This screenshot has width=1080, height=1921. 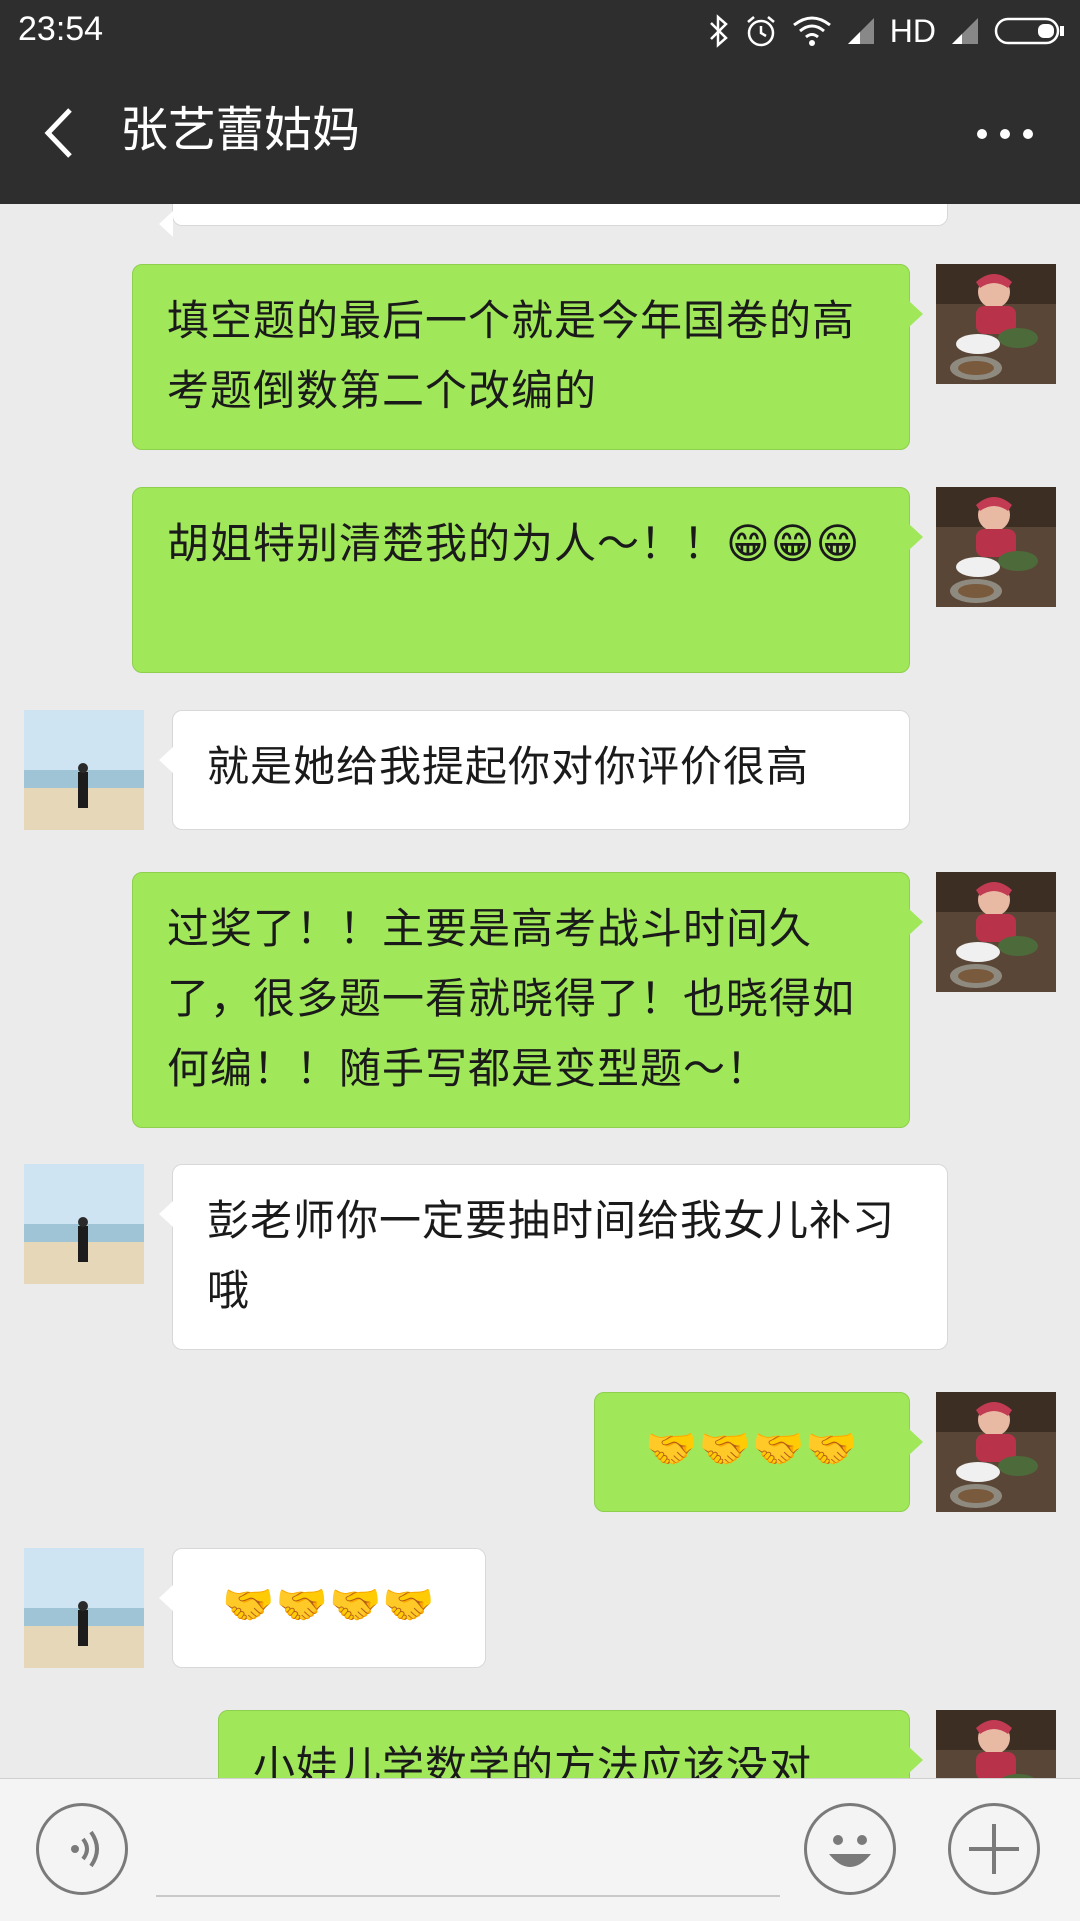 What do you see at coordinates (1030, 31) in the screenshot?
I see `battery-icon` at bounding box center [1030, 31].